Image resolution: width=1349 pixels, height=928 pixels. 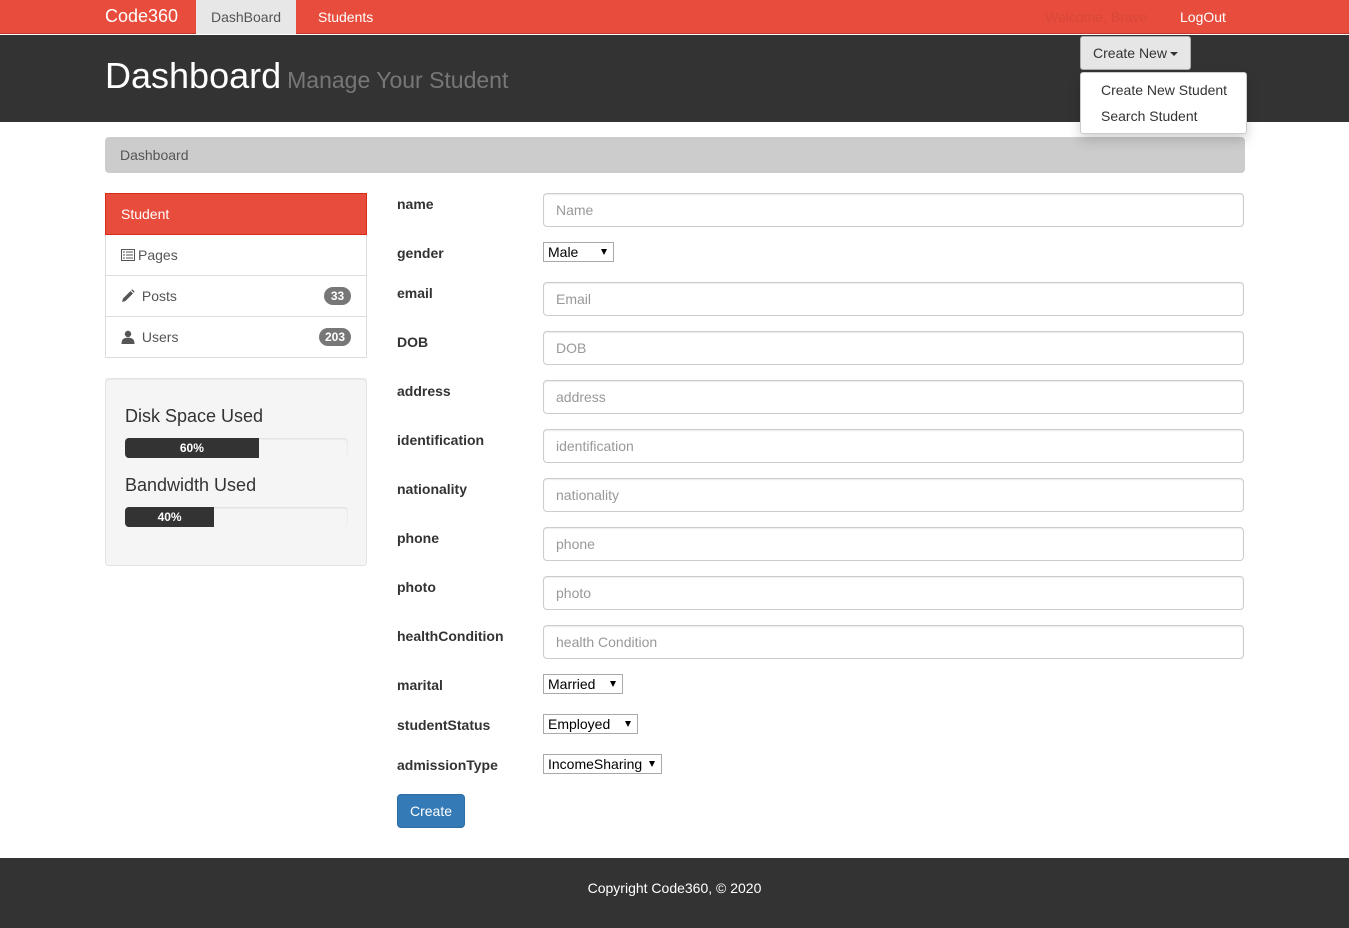 I want to click on page-title-text: Dashboard, so click(x=193, y=75).